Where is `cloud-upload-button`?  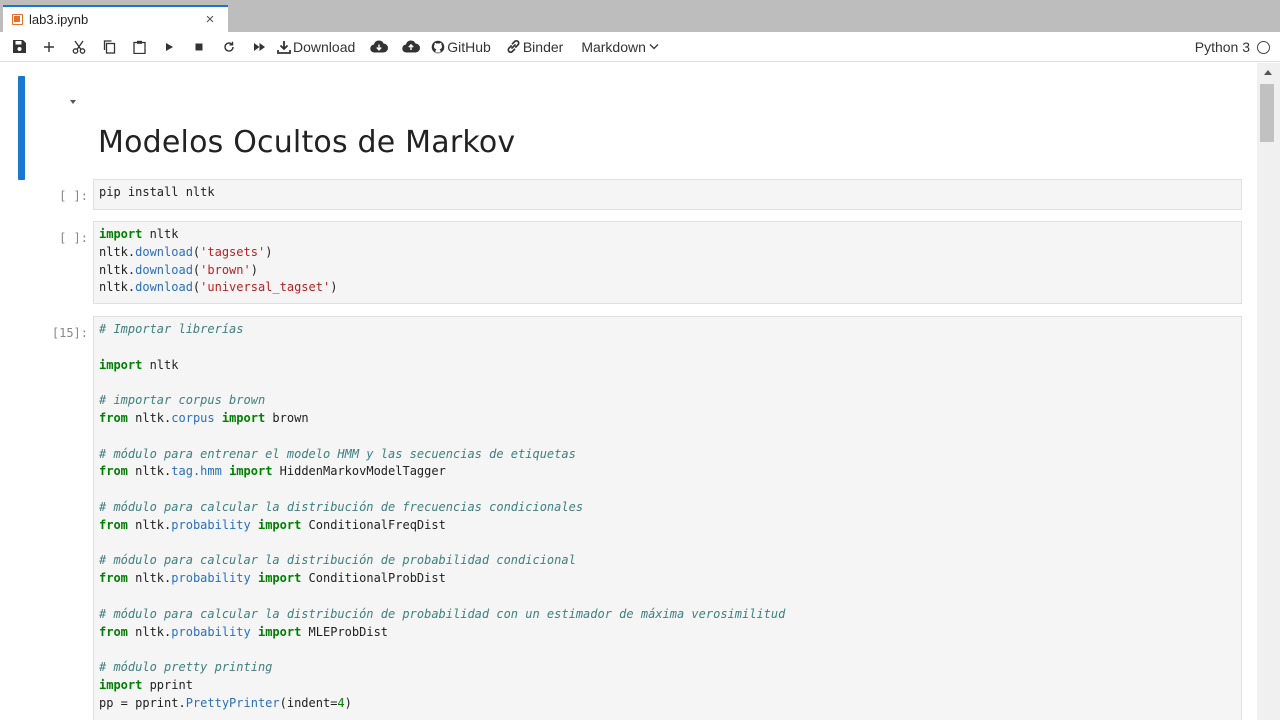 cloud-upload-button is located at coordinates (411, 47).